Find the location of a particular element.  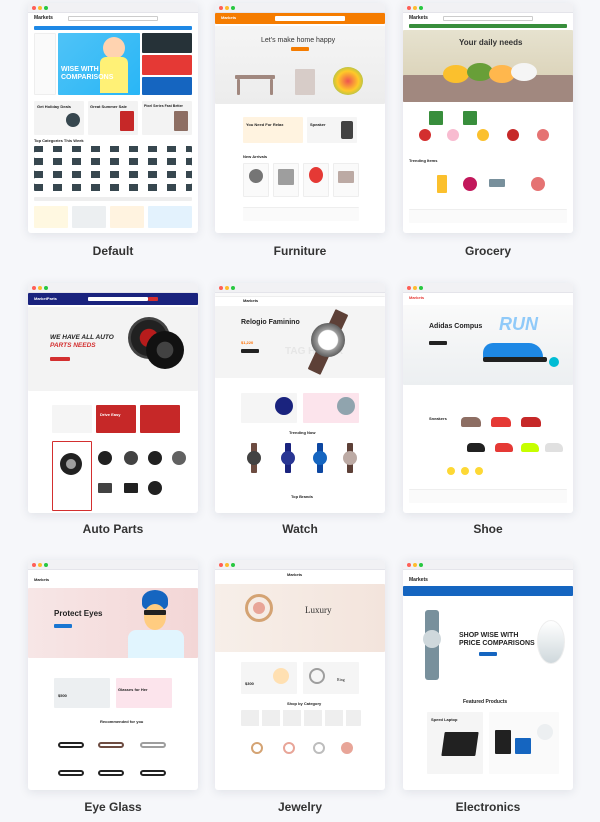

hero-line-2: PARTS NEEDS is located at coordinates (73, 345).